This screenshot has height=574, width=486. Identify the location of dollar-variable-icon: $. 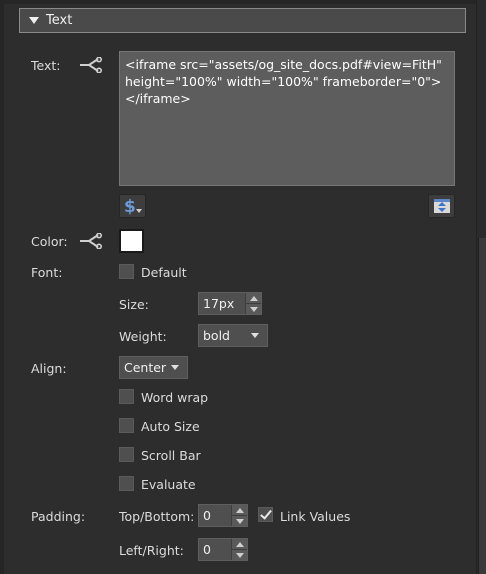
(133, 206).